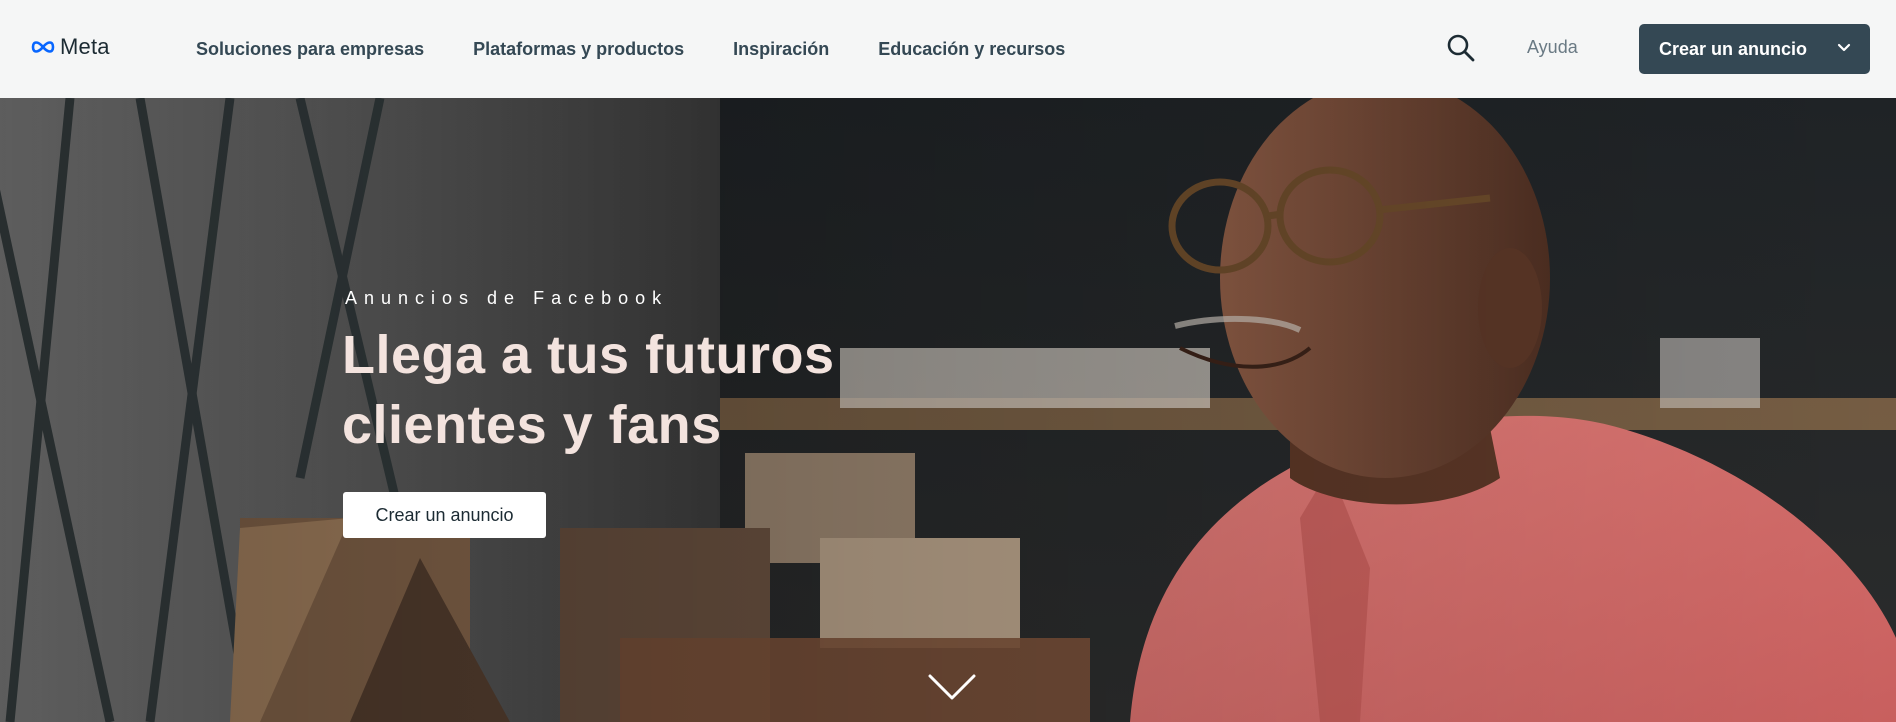 The width and height of the screenshot is (1896, 722). I want to click on create-ad-button: Crear un anuncio, so click(1754, 49).